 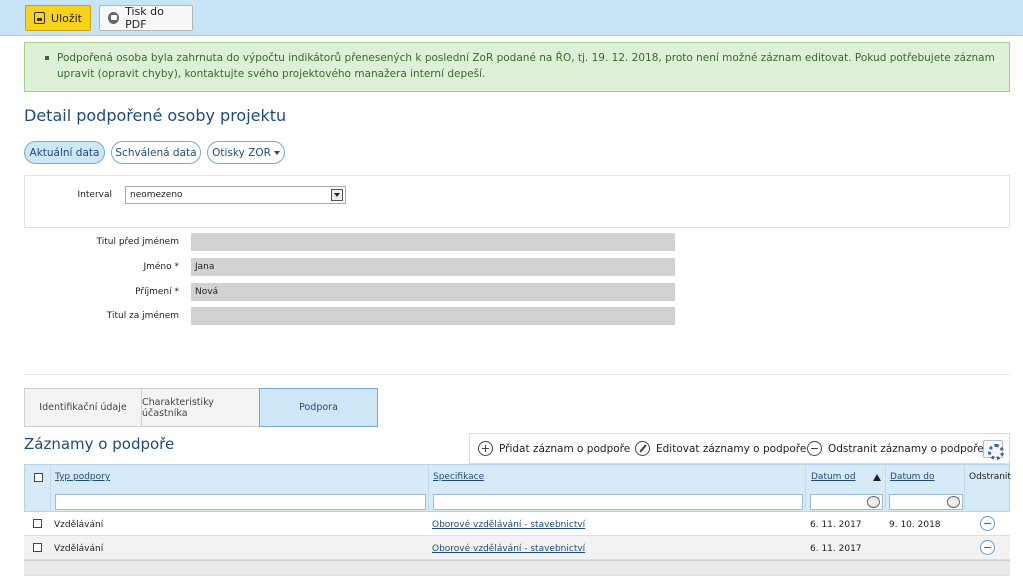 I want to click on column-spec: Specifikace, so click(x=458, y=477).